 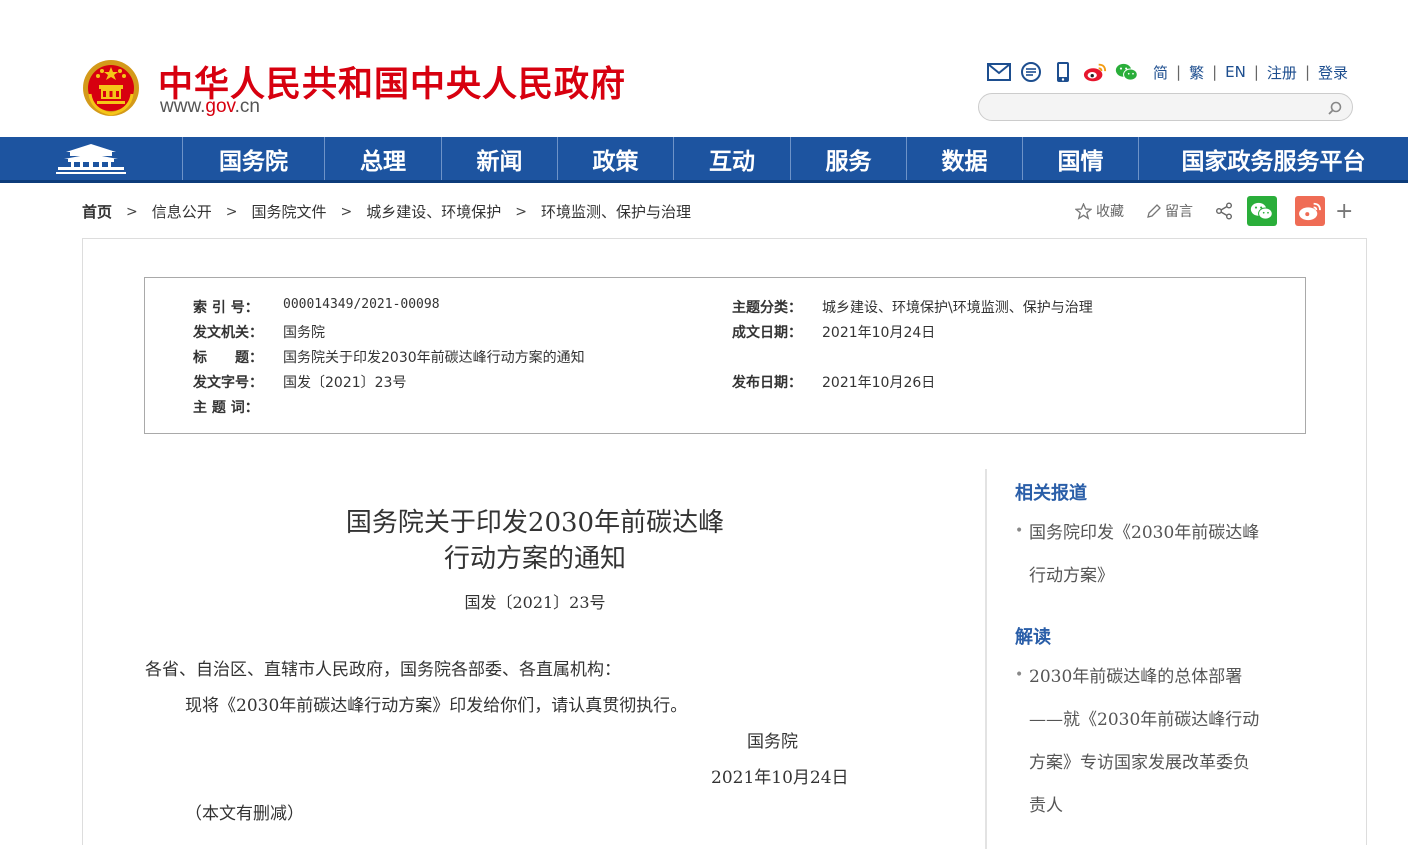 I want to click on document-addressee: 各省、自治区、直辖市人民政府，国务院各部委、各直属机构：, so click(x=383, y=670).